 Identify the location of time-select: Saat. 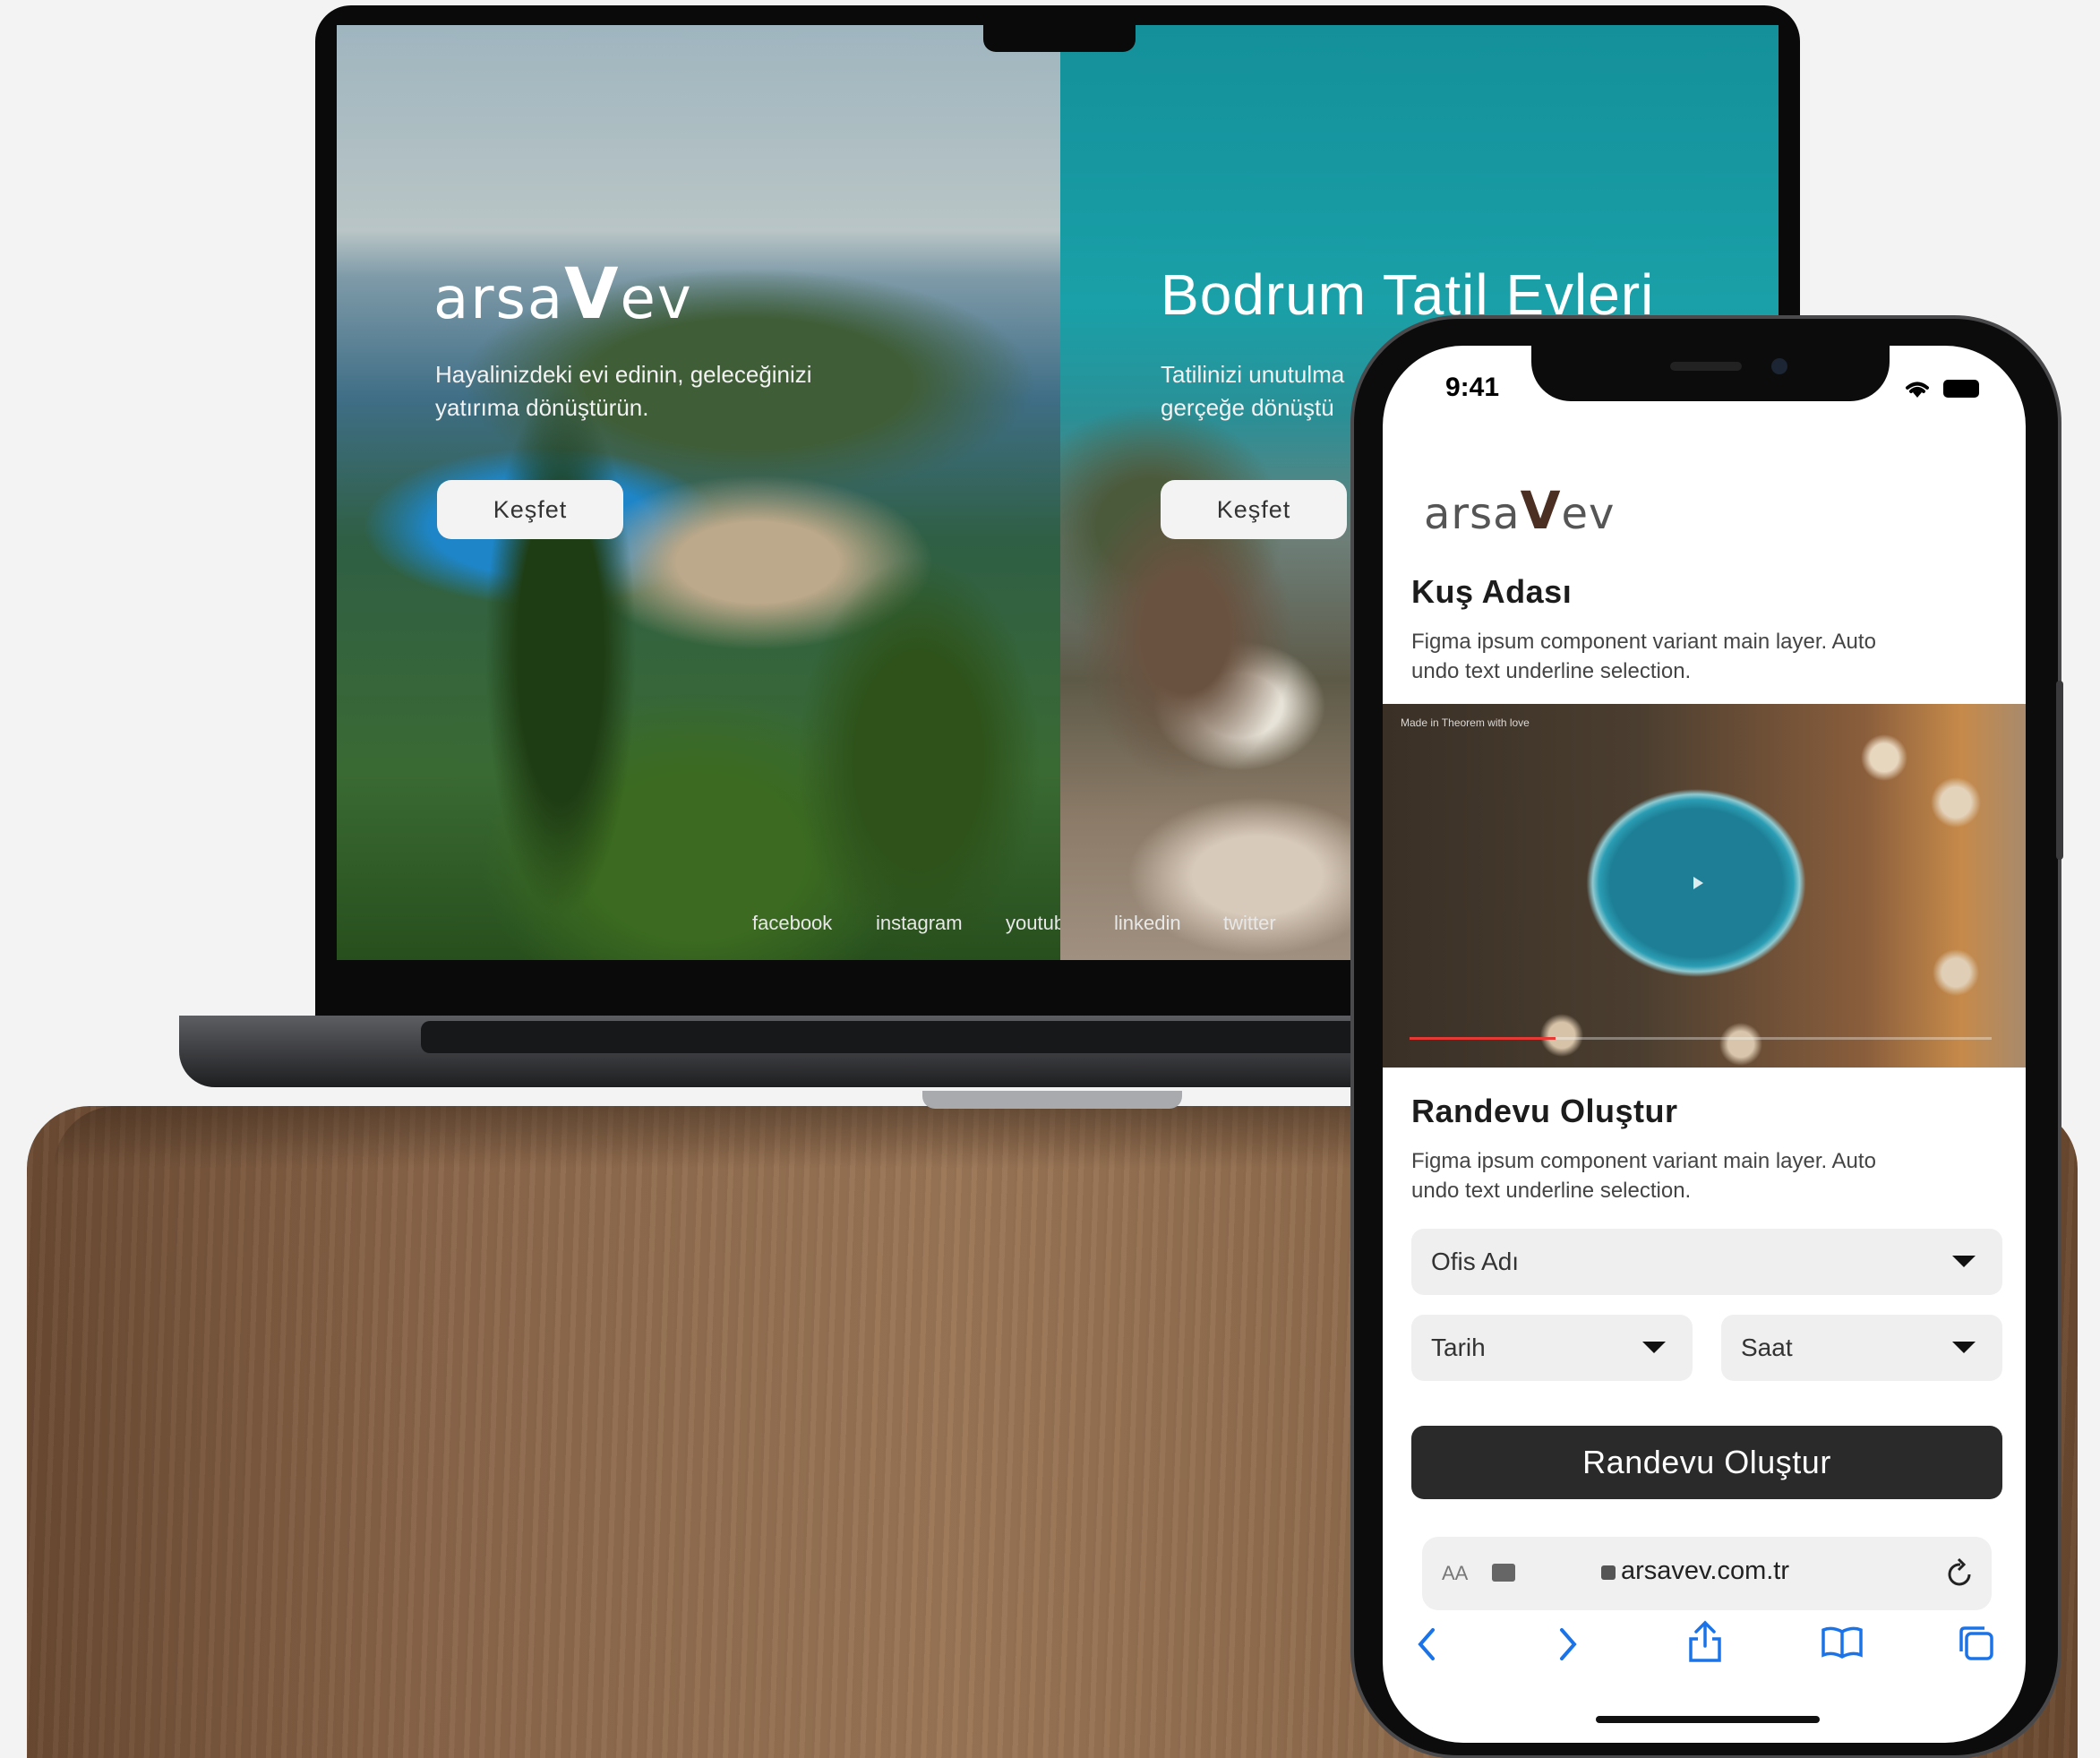
(1862, 1348).